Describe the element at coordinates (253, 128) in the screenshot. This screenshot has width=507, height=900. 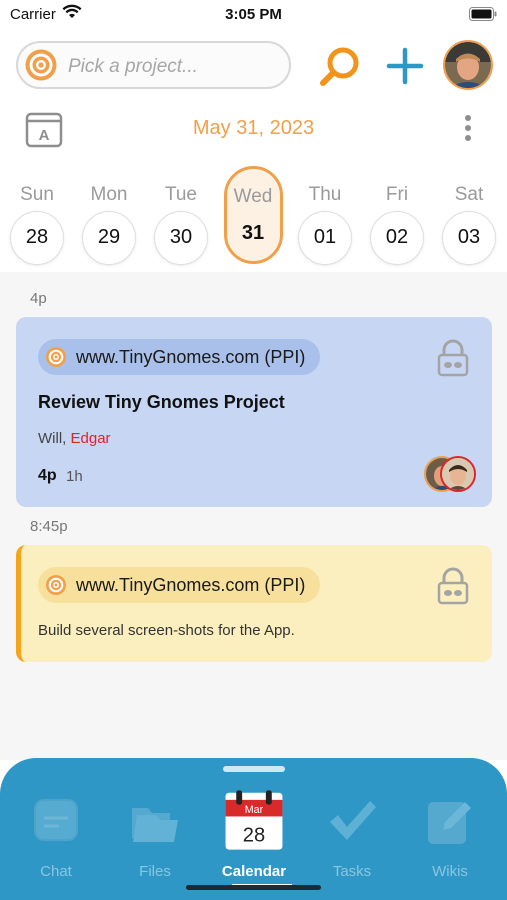
I see `current-date: May 31, 2023` at that location.